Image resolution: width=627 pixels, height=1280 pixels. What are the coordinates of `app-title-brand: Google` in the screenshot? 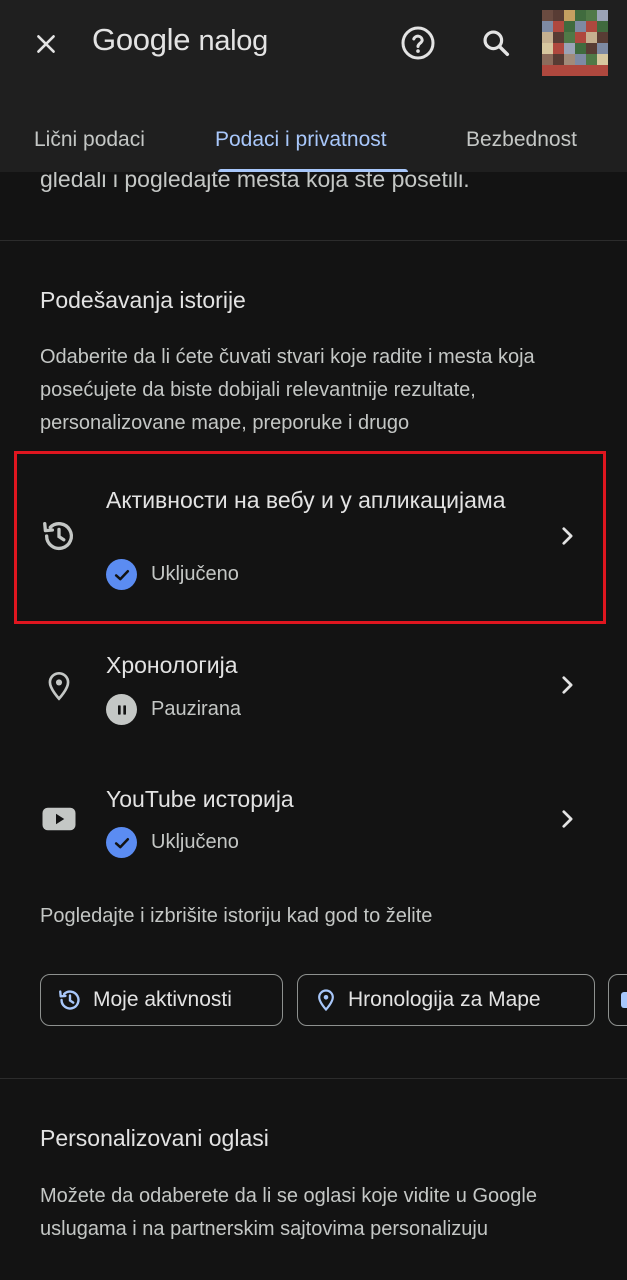 It's located at (141, 39).